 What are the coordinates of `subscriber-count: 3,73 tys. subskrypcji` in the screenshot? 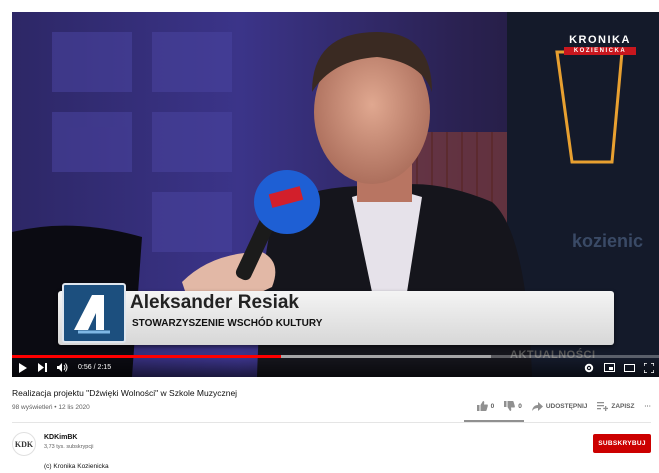 It's located at (69, 447).